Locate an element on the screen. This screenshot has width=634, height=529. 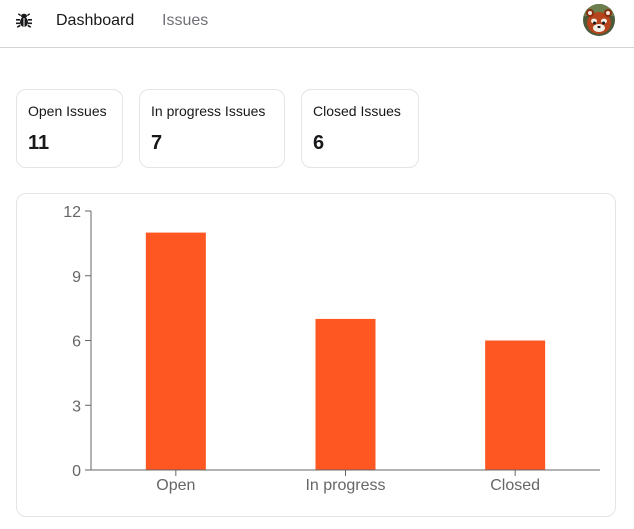
nav-link-dashboard: Dashboard is located at coordinates (95, 21).